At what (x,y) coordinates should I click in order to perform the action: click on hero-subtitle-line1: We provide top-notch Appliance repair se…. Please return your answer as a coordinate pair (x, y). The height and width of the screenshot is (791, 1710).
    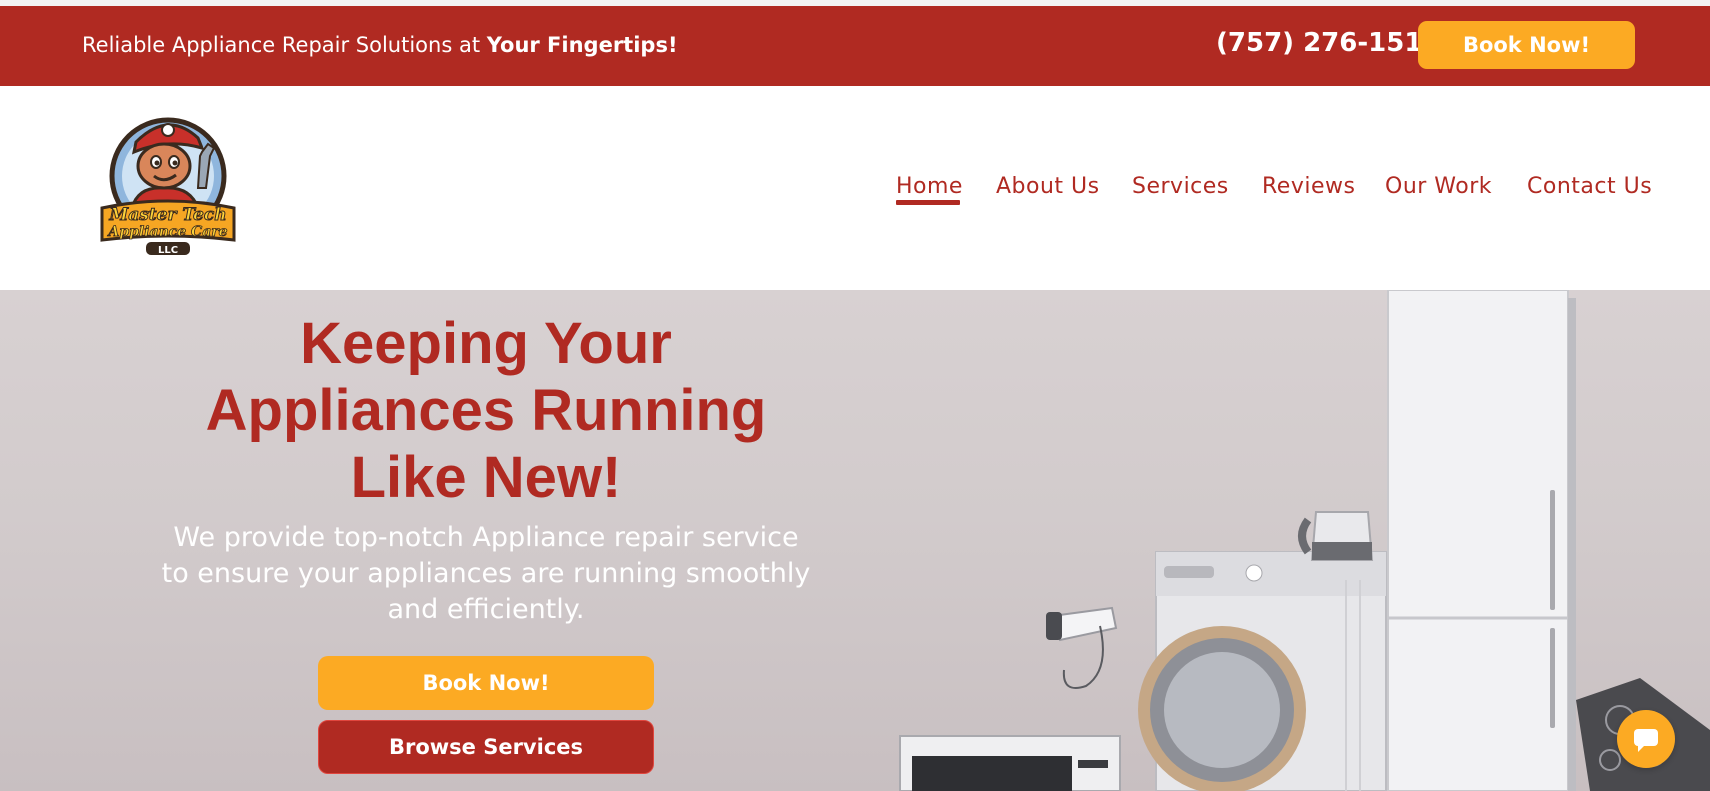
    Looking at the image, I should click on (486, 537).